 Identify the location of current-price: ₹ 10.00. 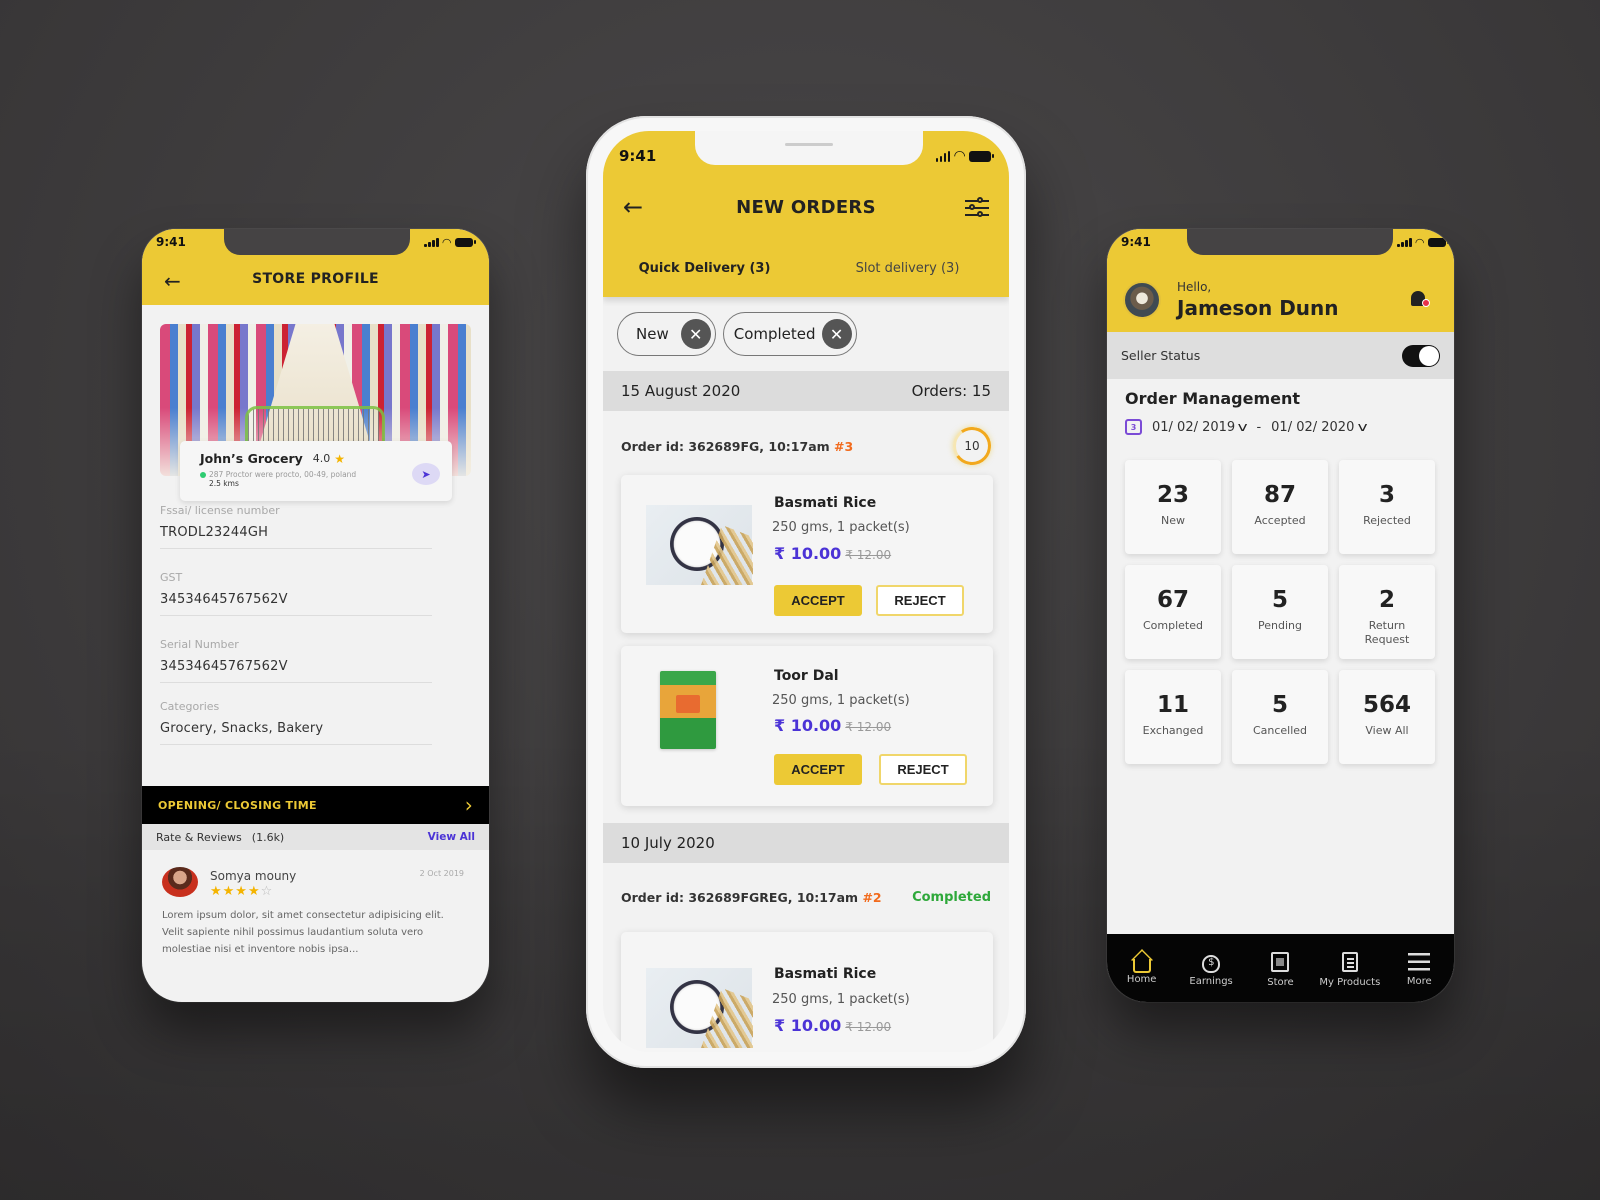
(808, 725).